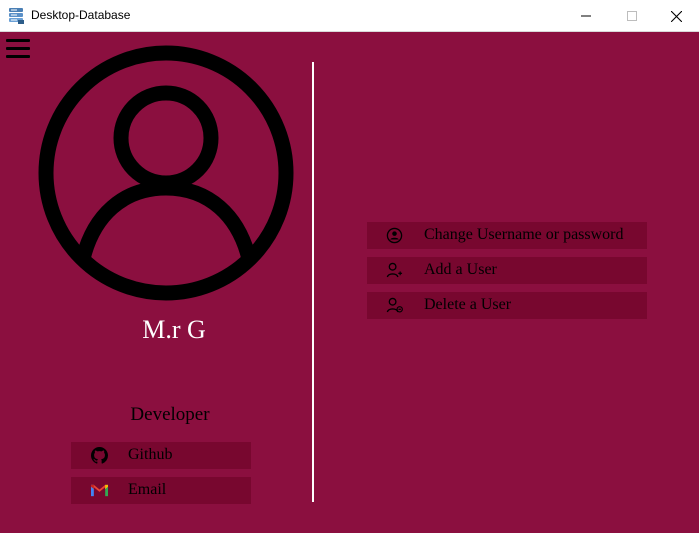 This screenshot has height=533, width=699. Describe the element at coordinates (394, 270) in the screenshot. I see `user-add-icon` at that location.